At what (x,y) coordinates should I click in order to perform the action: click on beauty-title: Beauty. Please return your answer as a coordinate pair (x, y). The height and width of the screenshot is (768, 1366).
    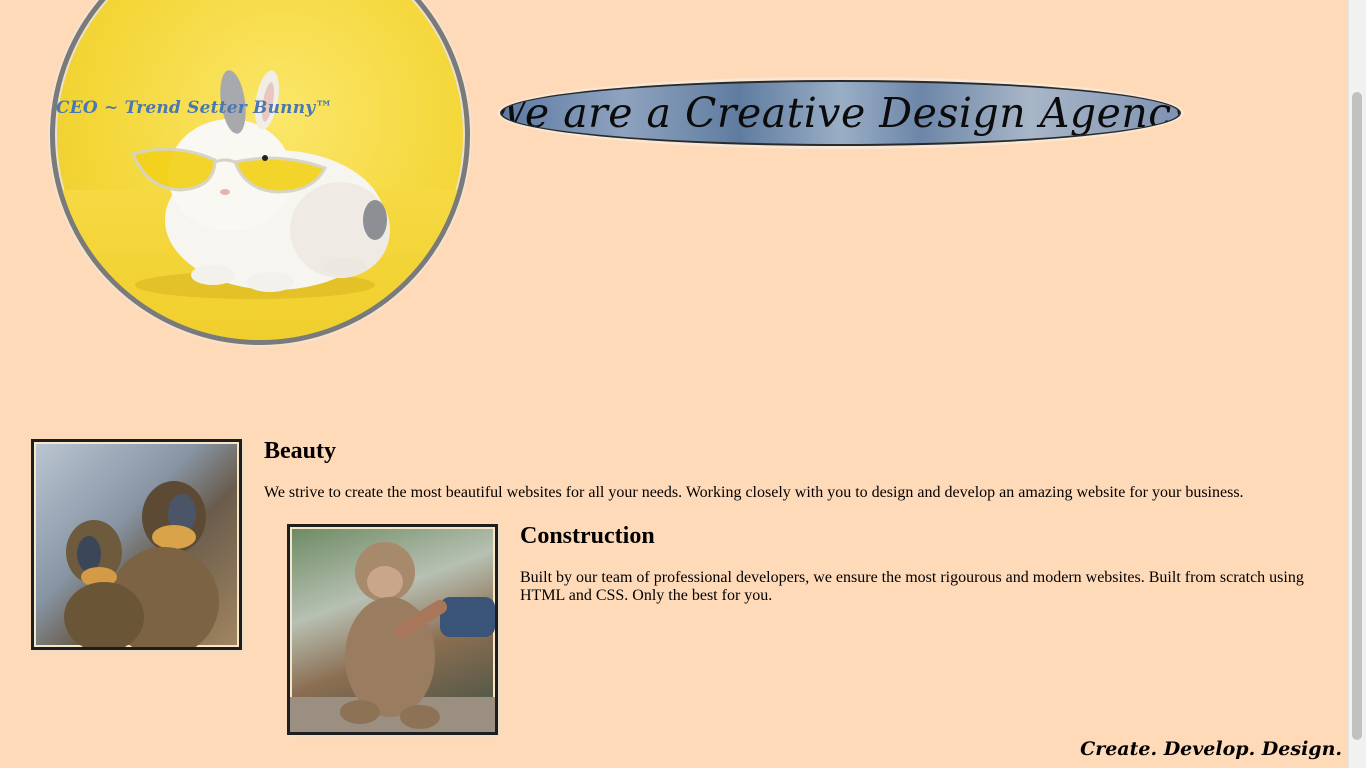
    Looking at the image, I should click on (300, 451).